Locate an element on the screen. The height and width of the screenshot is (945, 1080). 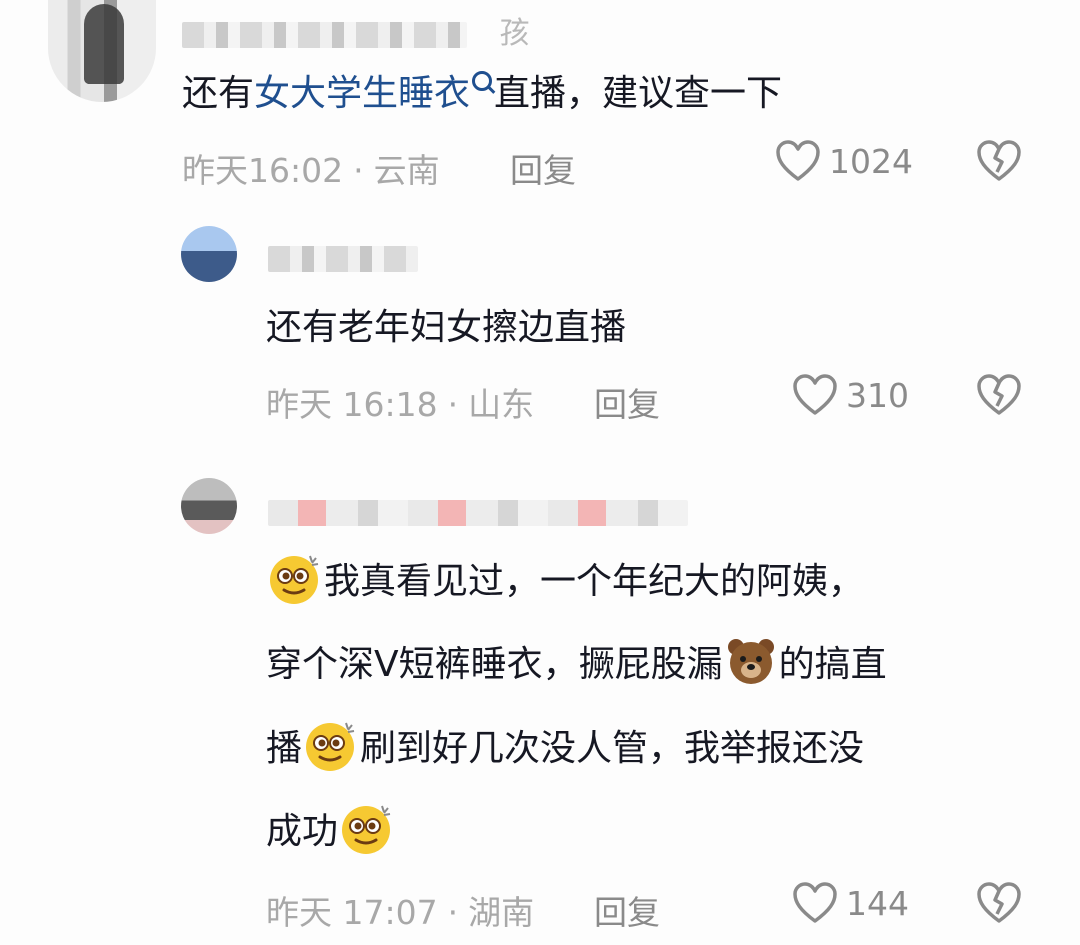
like-button: 310 is located at coordinates (850, 395).